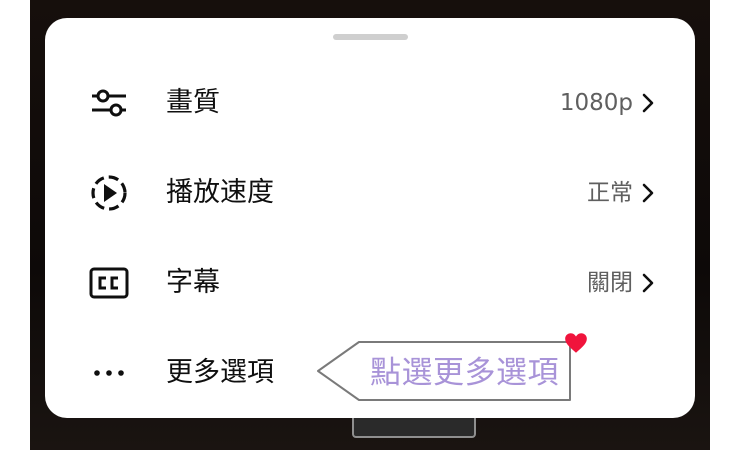 The width and height of the screenshot is (740, 450). I want to click on page-edge, so click(725, 225).